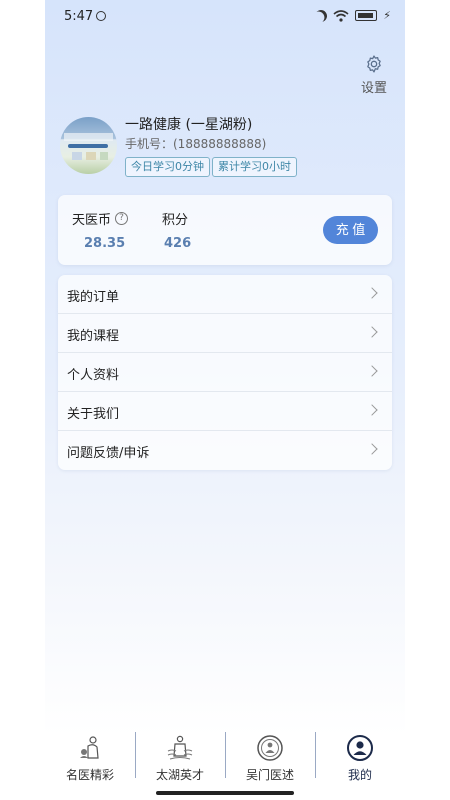 Image resolution: width=450 pixels, height=800 pixels. I want to click on tab-wumen-medicine: 吴门医述, so click(270, 757).